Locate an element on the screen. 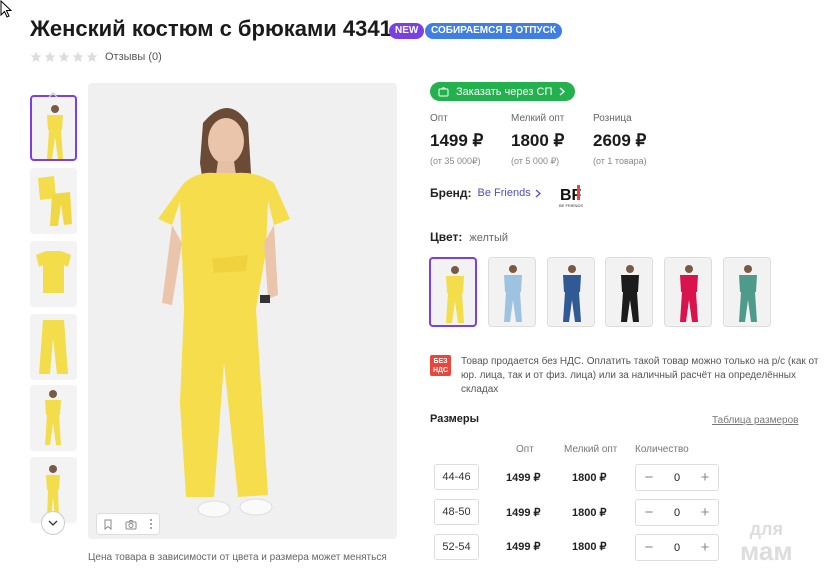  rating: Отзывы (0) is located at coordinates (96, 57).